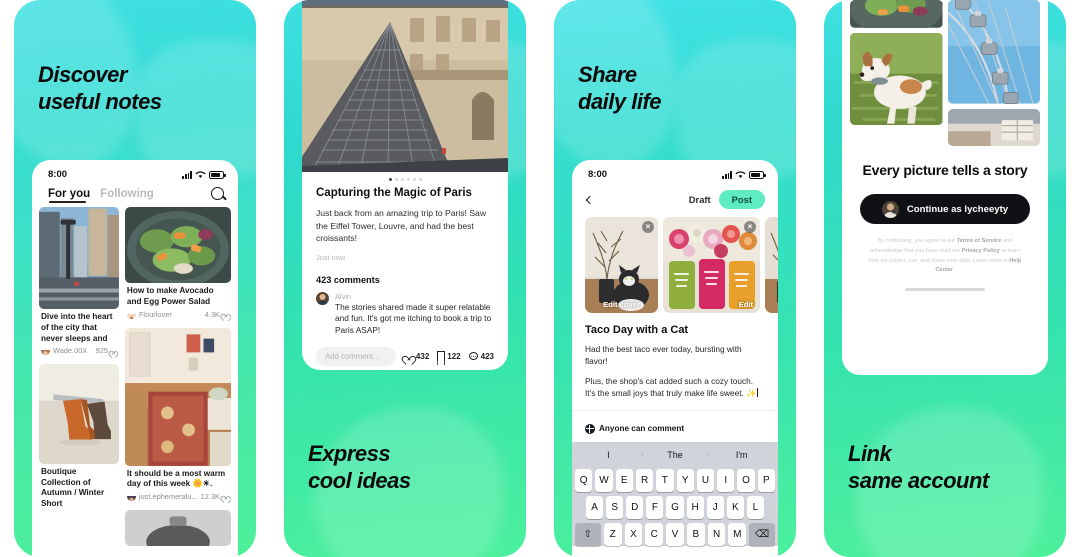 The image size is (1080, 557). I want to click on delete-key: ⌫, so click(762, 534).